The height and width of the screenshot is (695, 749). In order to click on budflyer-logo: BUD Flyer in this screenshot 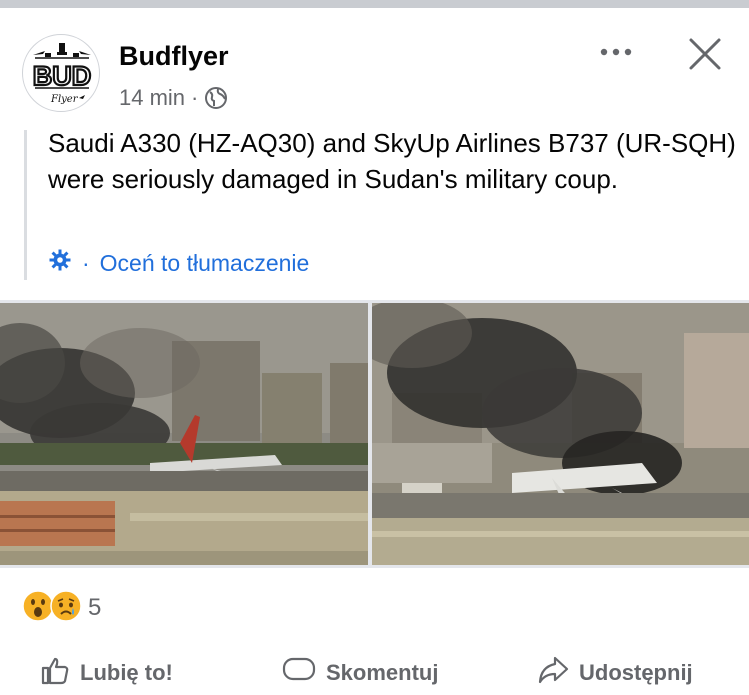, I will do `click(62, 74)`.